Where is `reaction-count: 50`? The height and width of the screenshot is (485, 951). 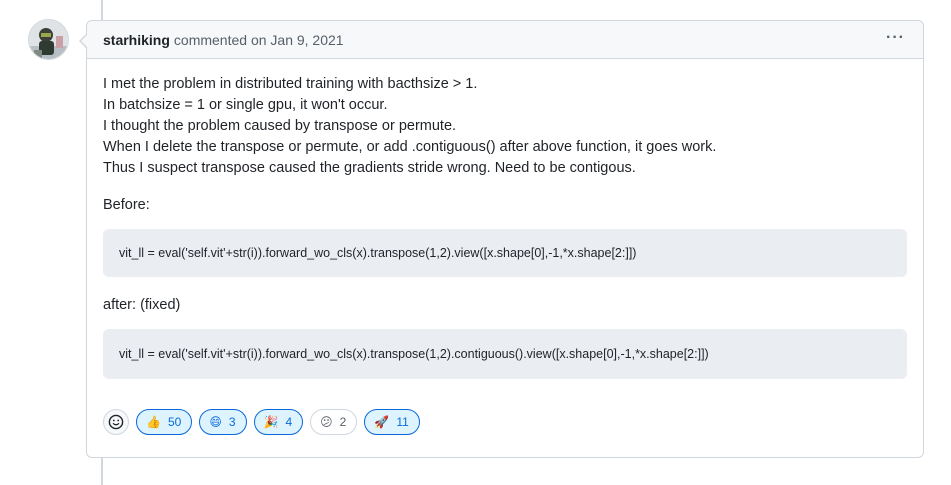
reaction-count: 50 is located at coordinates (174, 421).